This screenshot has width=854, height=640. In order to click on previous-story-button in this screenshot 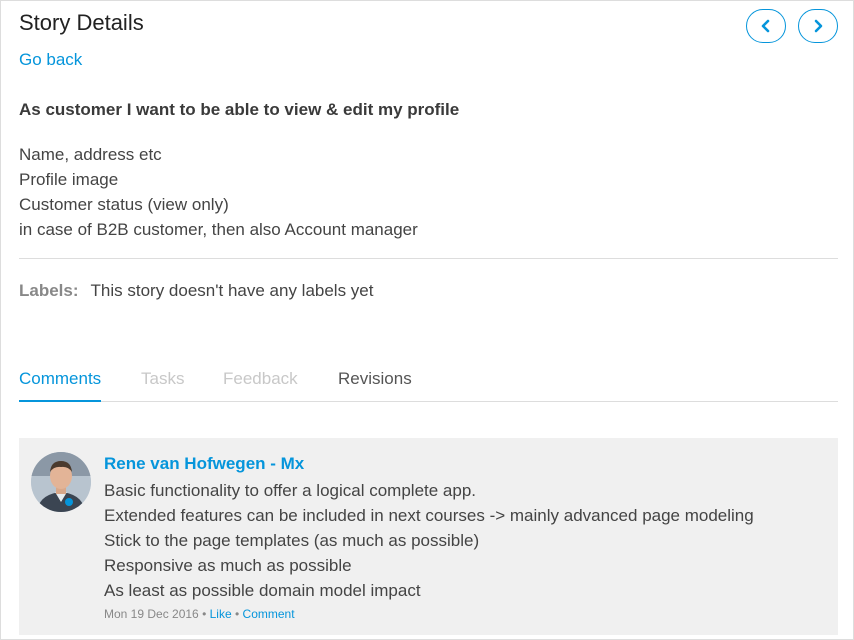, I will do `click(766, 26)`.